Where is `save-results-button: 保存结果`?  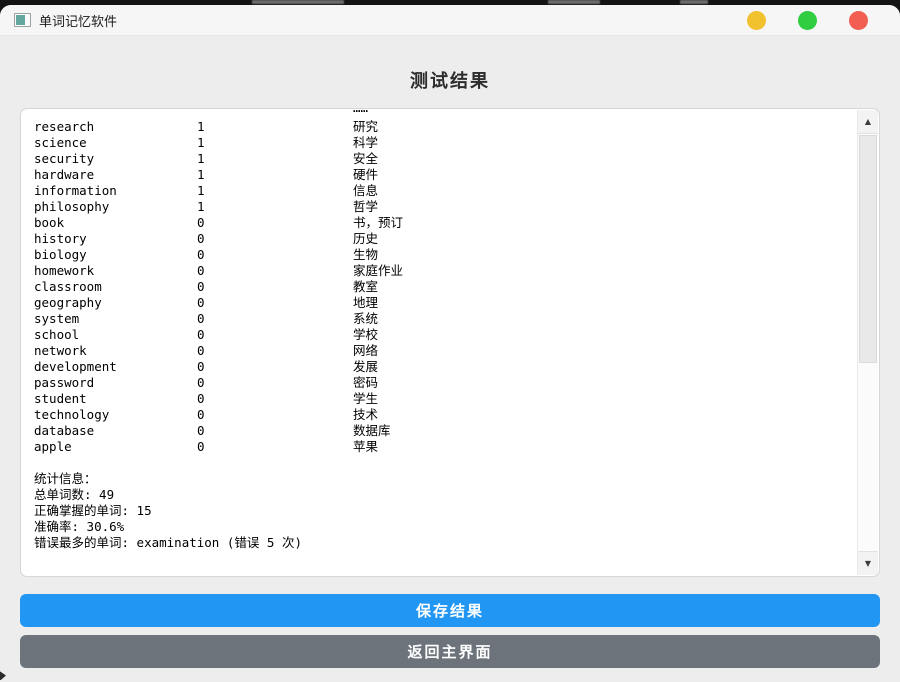
save-results-button: 保存结果 is located at coordinates (450, 610).